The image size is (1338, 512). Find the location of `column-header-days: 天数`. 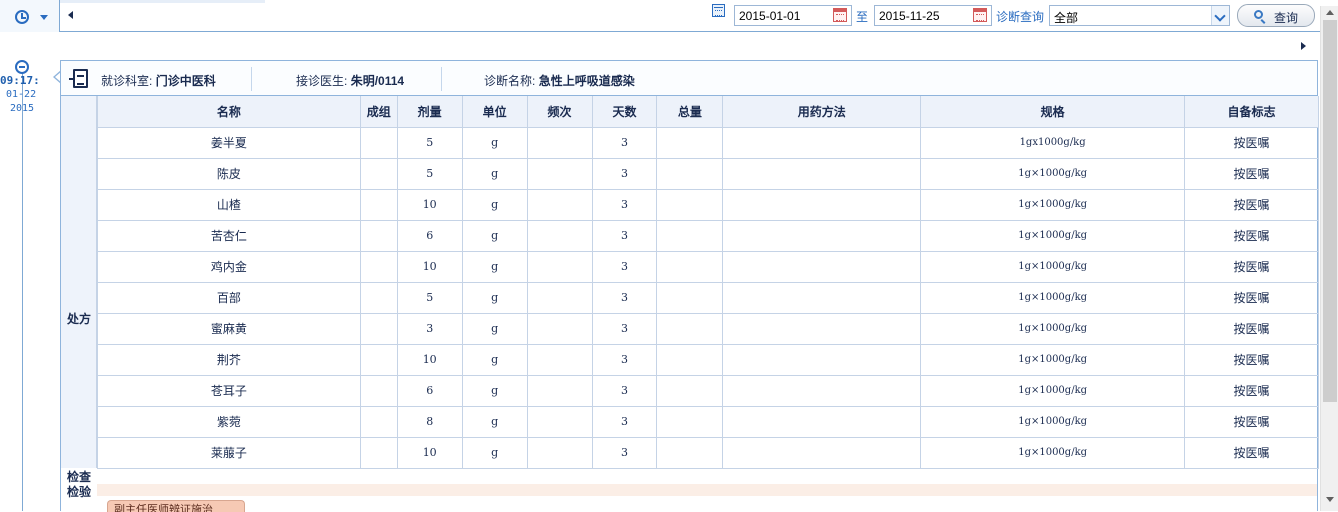

column-header-days: 天数 is located at coordinates (624, 112).